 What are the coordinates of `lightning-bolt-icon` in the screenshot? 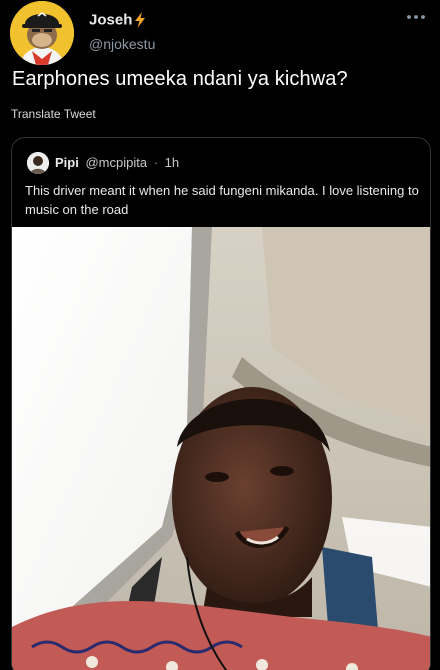 It's located at (140, 20).